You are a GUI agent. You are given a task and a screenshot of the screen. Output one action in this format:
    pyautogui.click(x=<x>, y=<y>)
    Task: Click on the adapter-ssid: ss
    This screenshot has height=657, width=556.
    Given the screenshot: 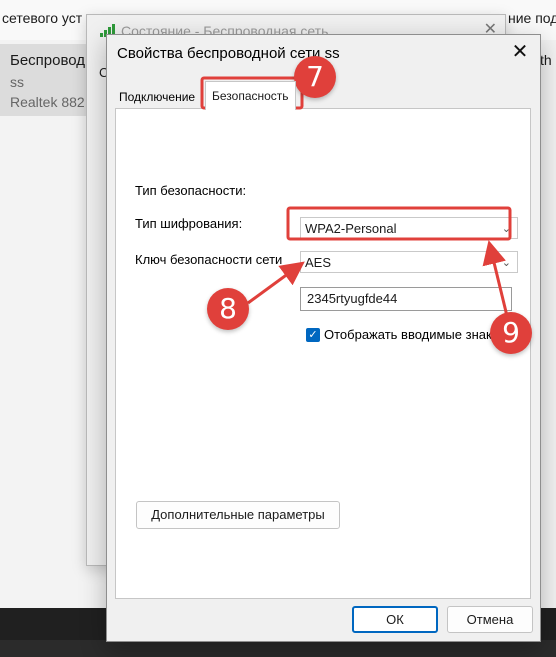 What is the action you would take?
    pyautogui.click(x=17, y=82)
    